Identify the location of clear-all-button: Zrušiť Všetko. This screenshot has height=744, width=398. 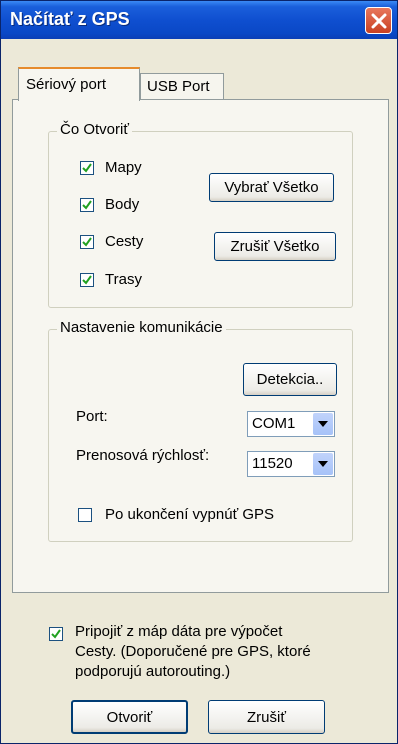
(275, 246).